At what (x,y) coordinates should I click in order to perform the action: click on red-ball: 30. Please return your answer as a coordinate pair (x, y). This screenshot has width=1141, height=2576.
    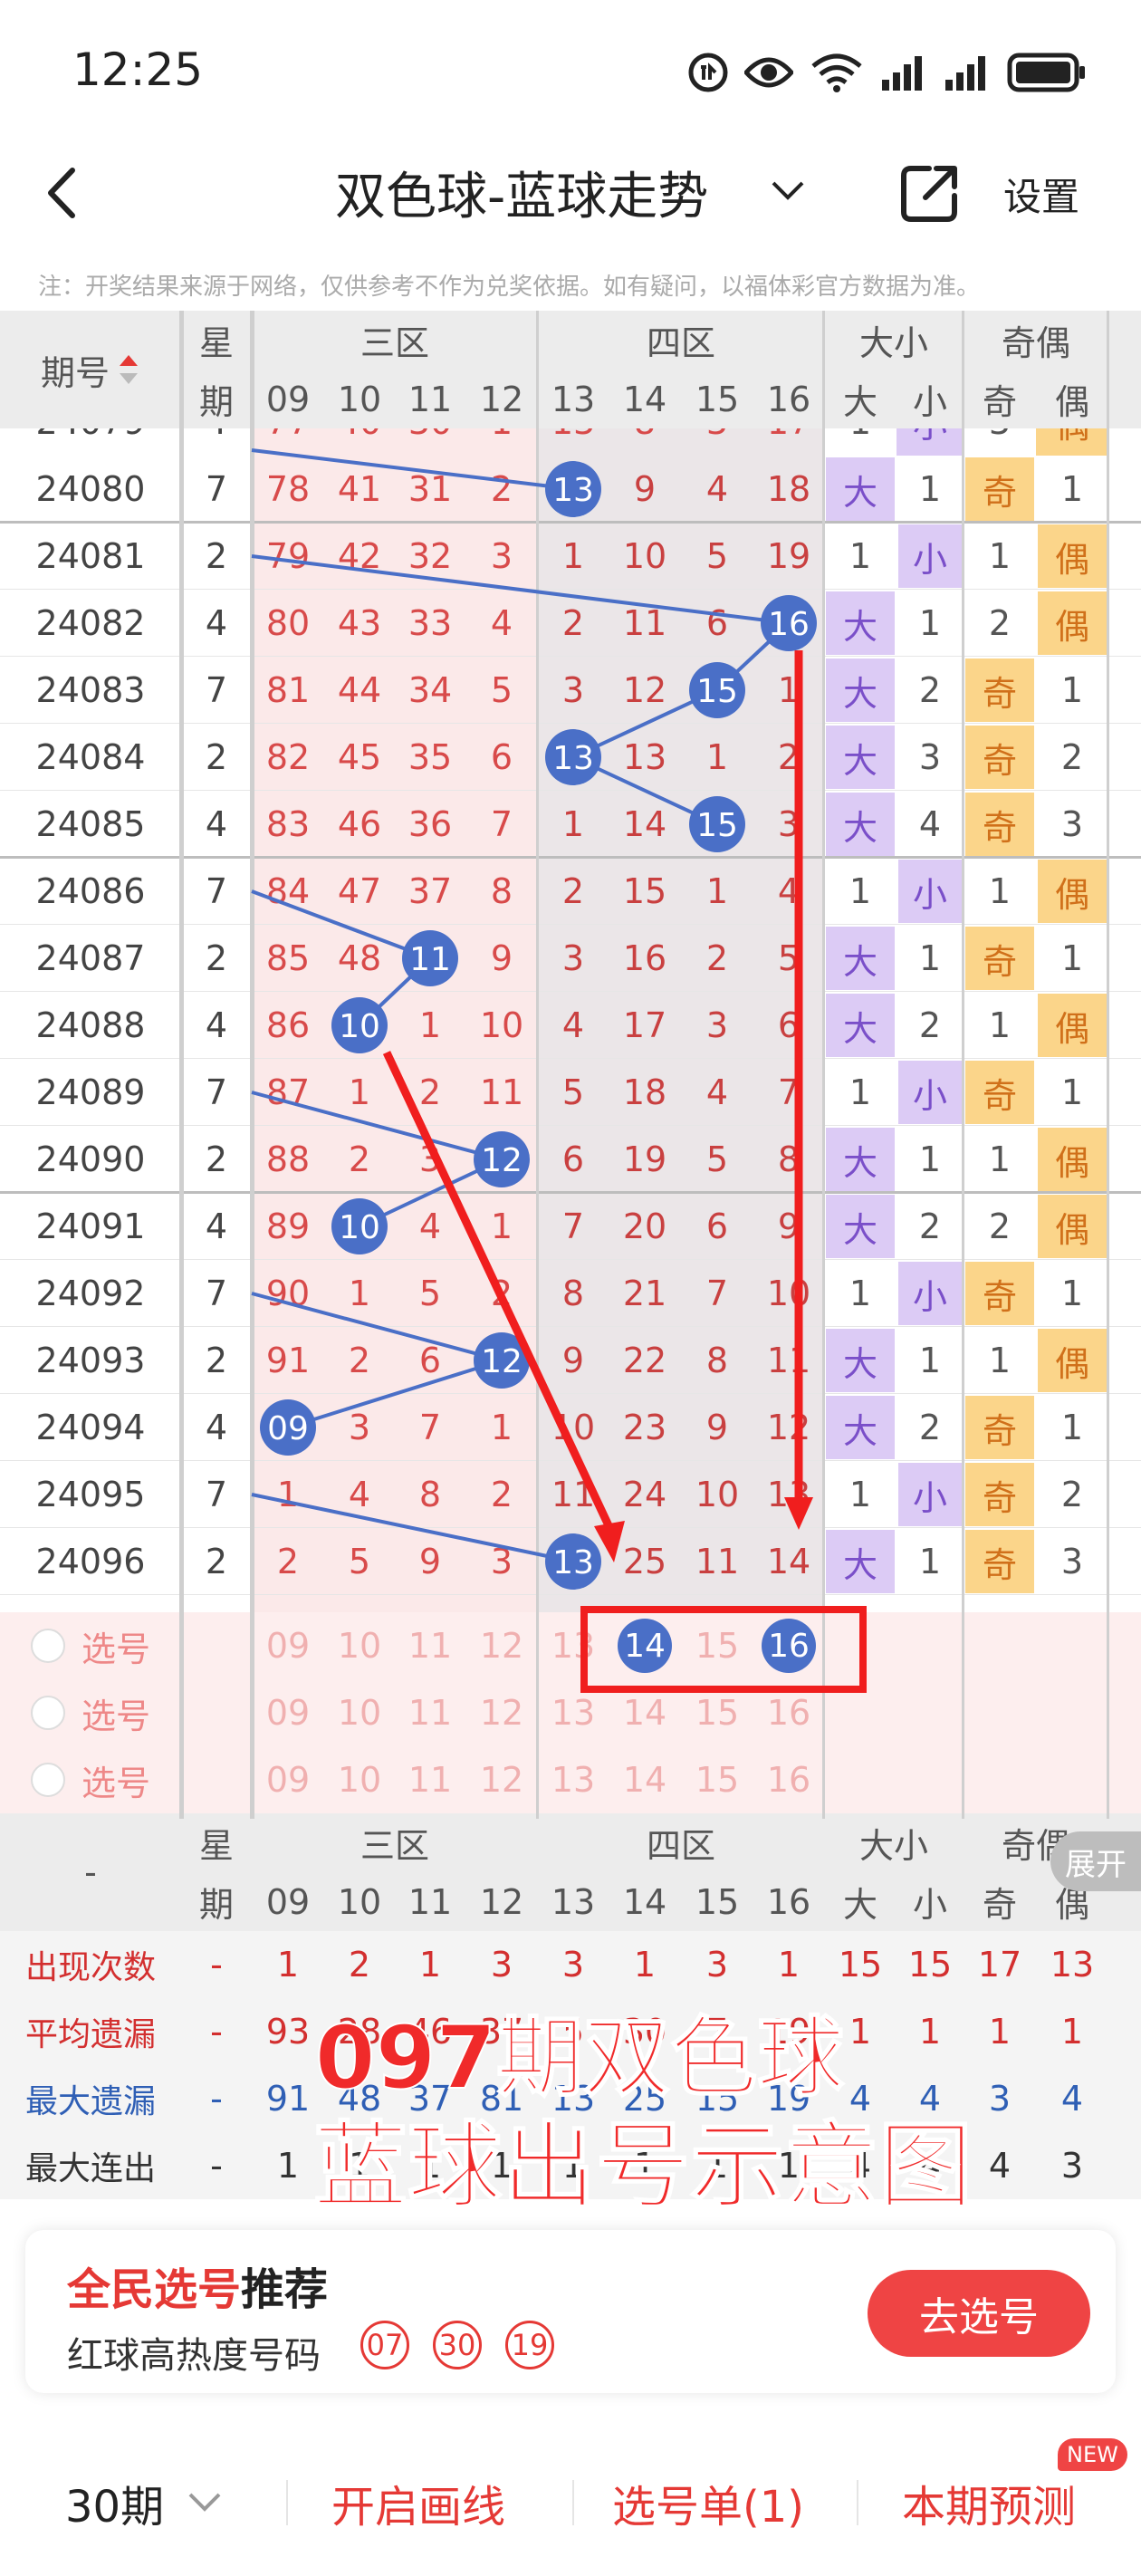
    Looking at the image, I should click on (457, 2345).